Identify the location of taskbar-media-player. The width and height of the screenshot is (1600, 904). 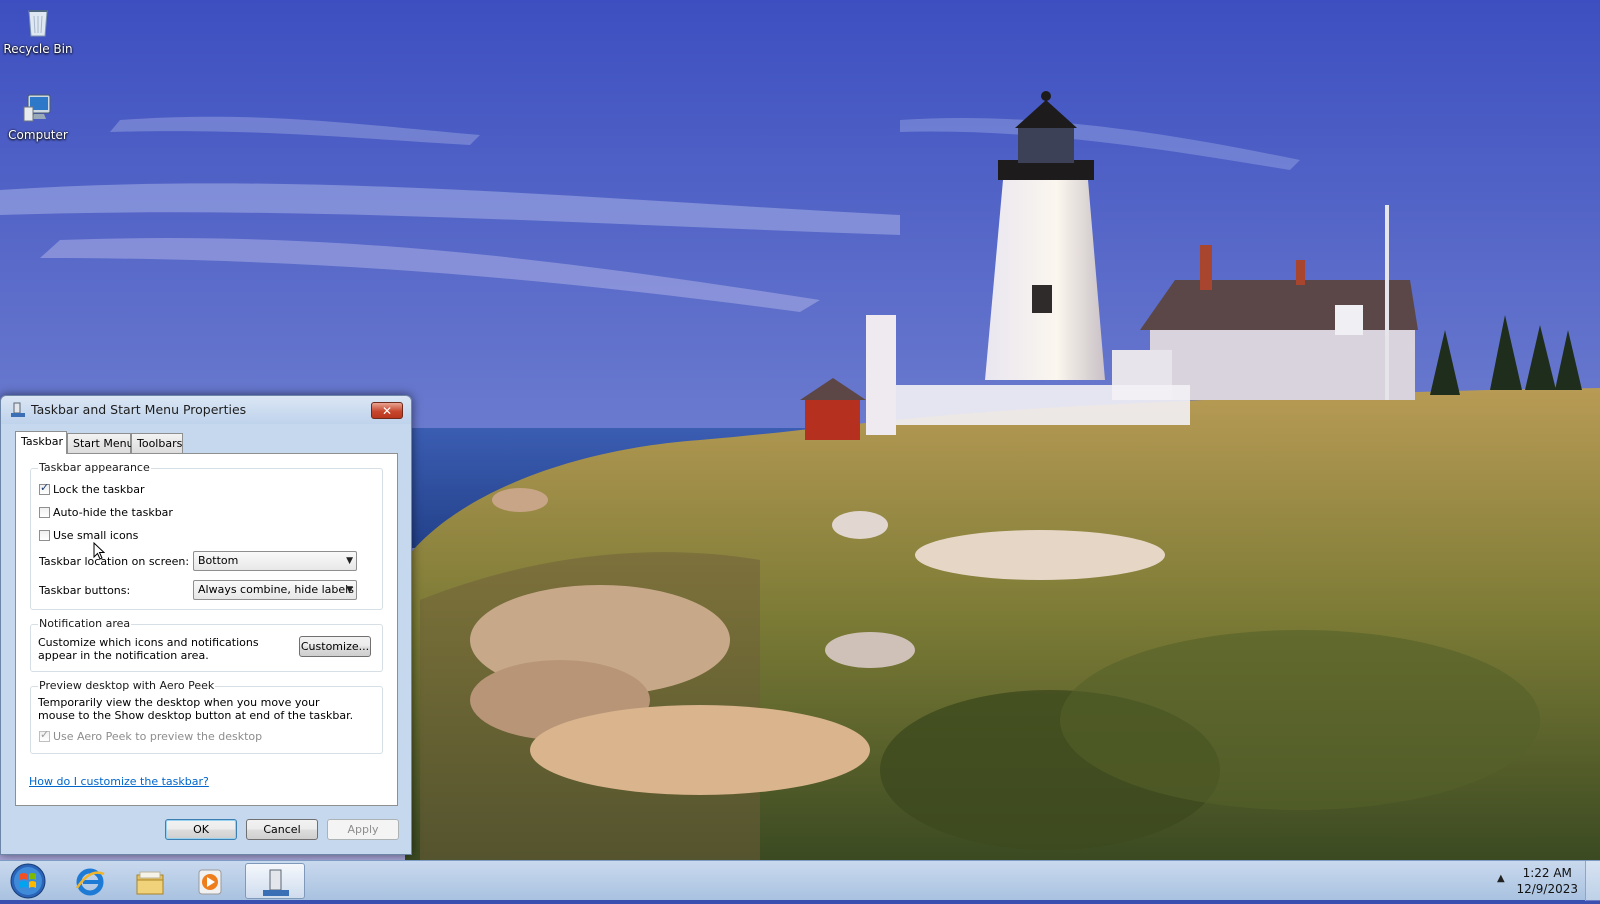
(210, 881).